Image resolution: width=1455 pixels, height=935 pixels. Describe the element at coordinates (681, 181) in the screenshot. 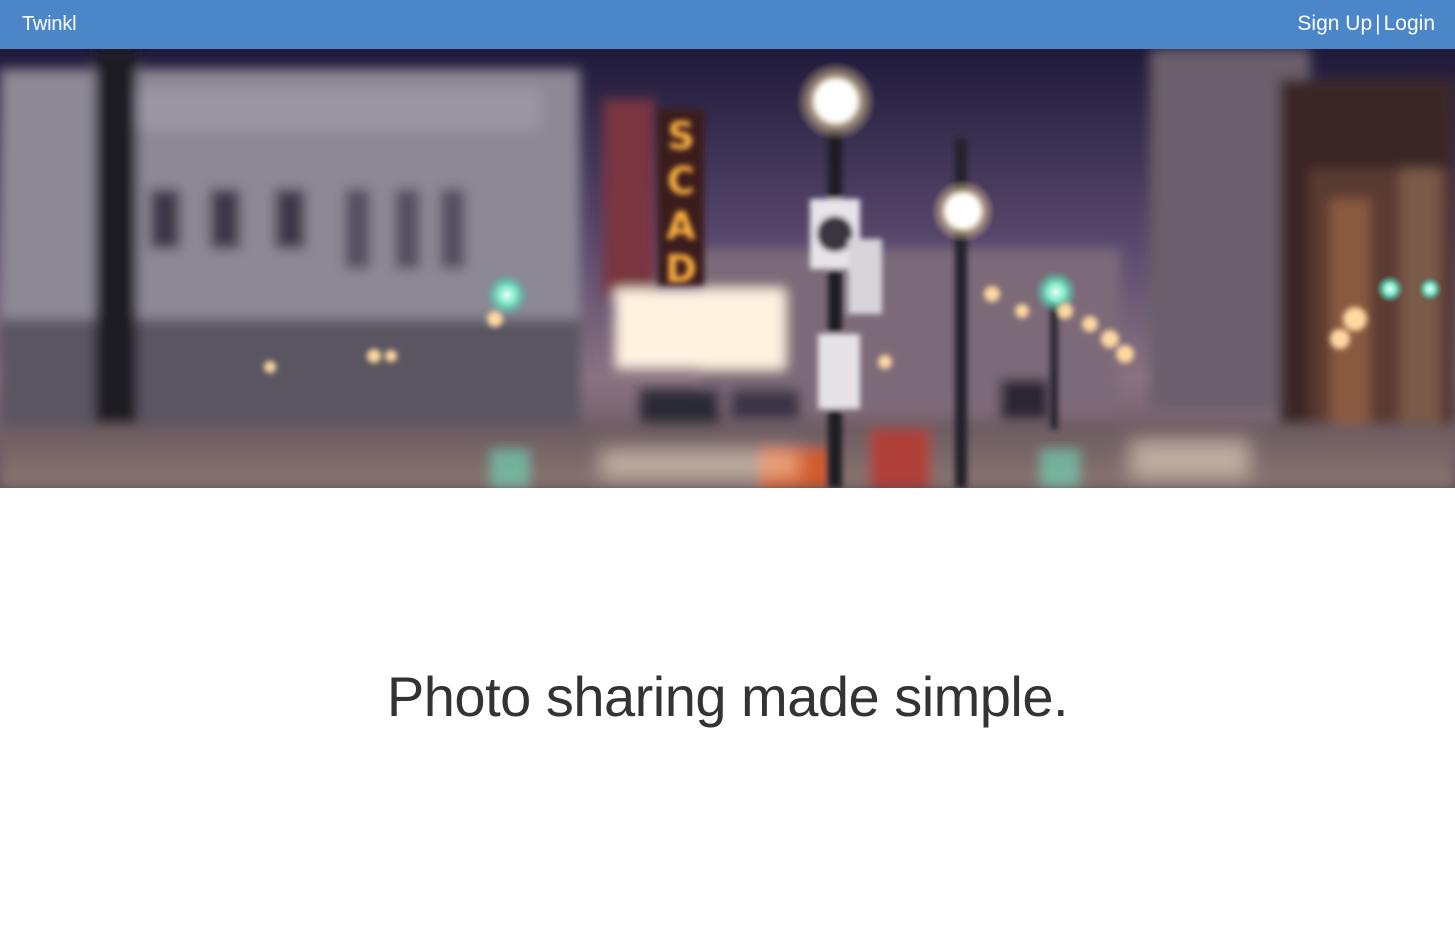

I see `sign-letter-c: C` at that location.